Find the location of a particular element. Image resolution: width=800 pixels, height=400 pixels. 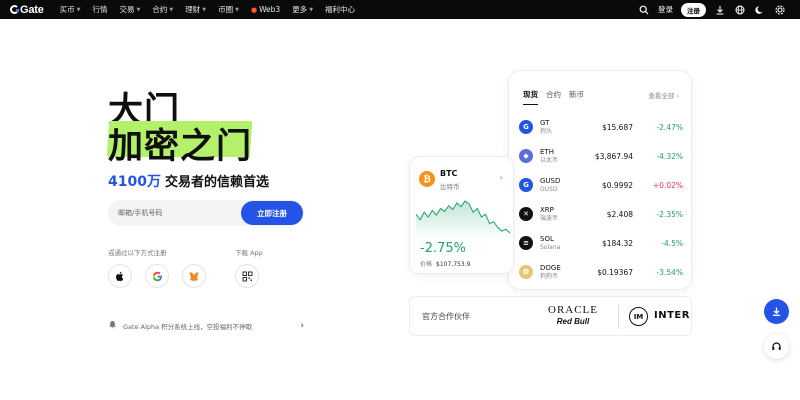

logo-text: Gate is located at coordinates (32, 9).